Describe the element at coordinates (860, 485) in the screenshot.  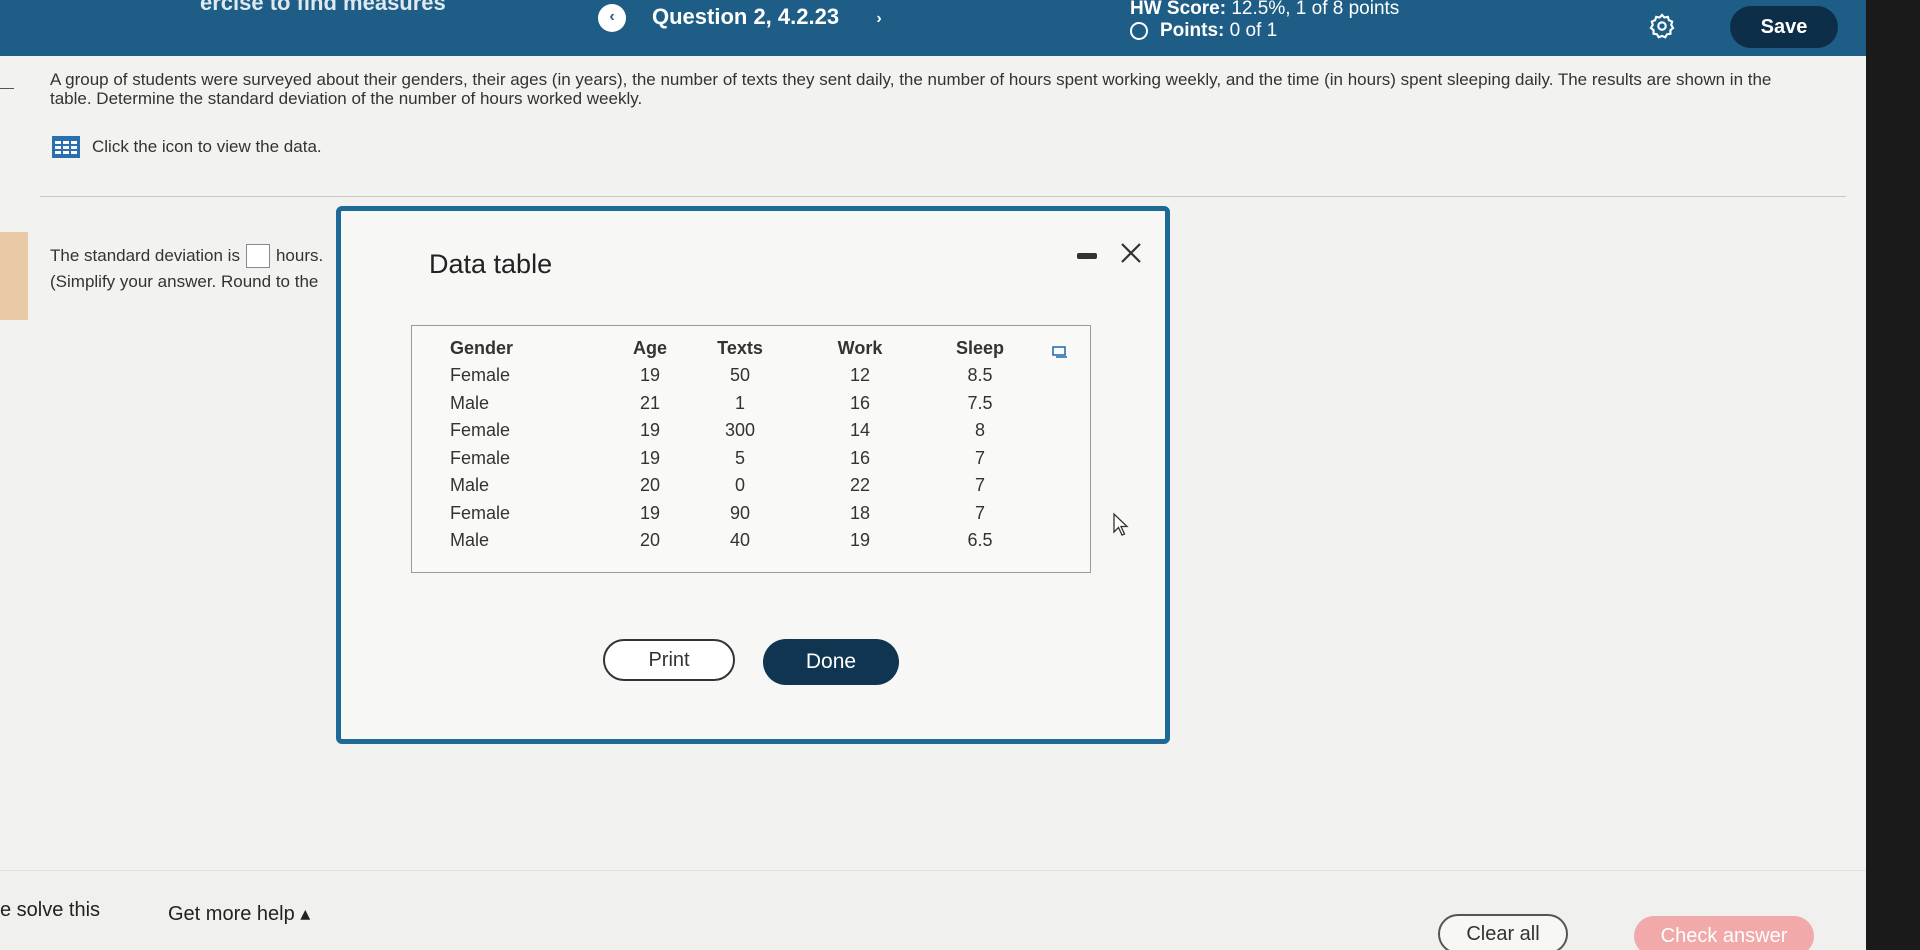
I see `cell-work: 22` at that location.